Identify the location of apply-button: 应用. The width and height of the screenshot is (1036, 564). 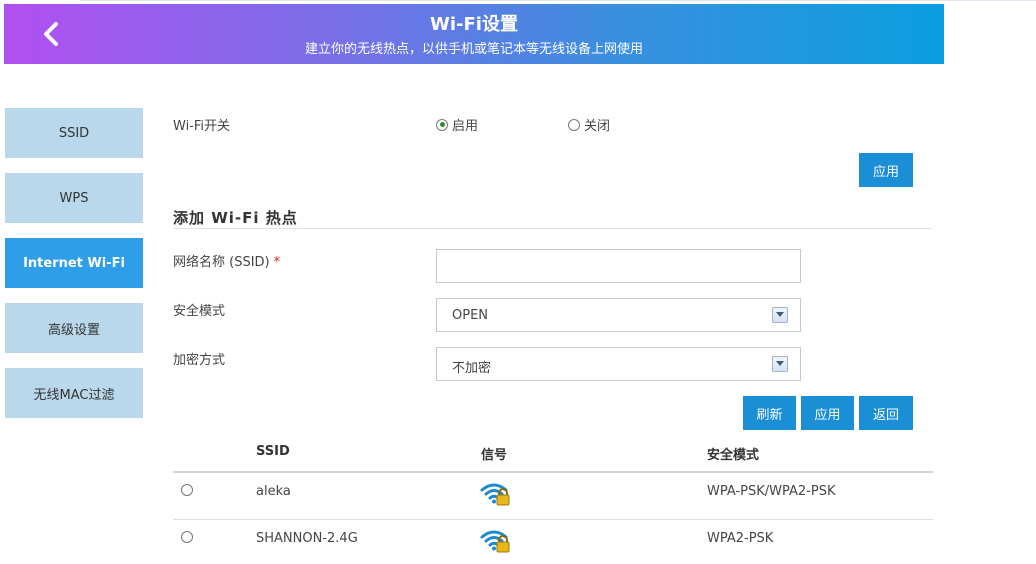
(827, 413).